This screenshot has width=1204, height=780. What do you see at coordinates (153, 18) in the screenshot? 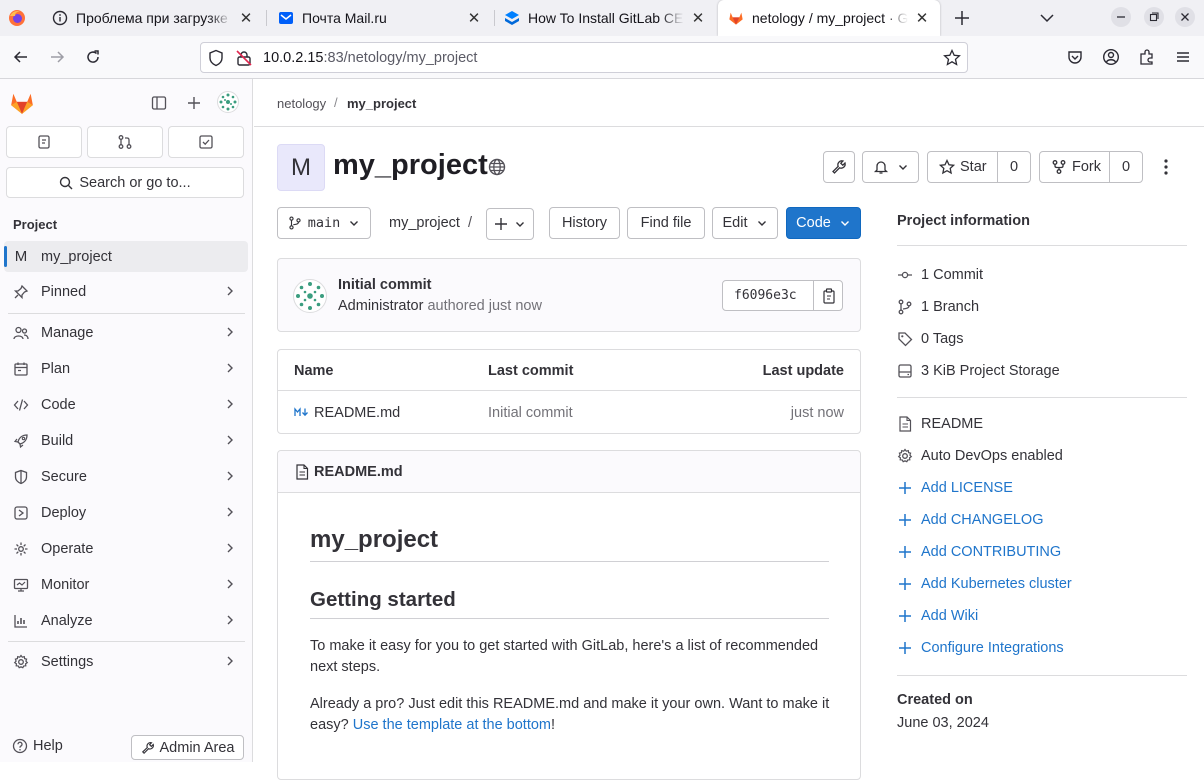
I see `browser-tab-1: Проблема при загрузке страницы ✕` at bounding box center [153, 18].